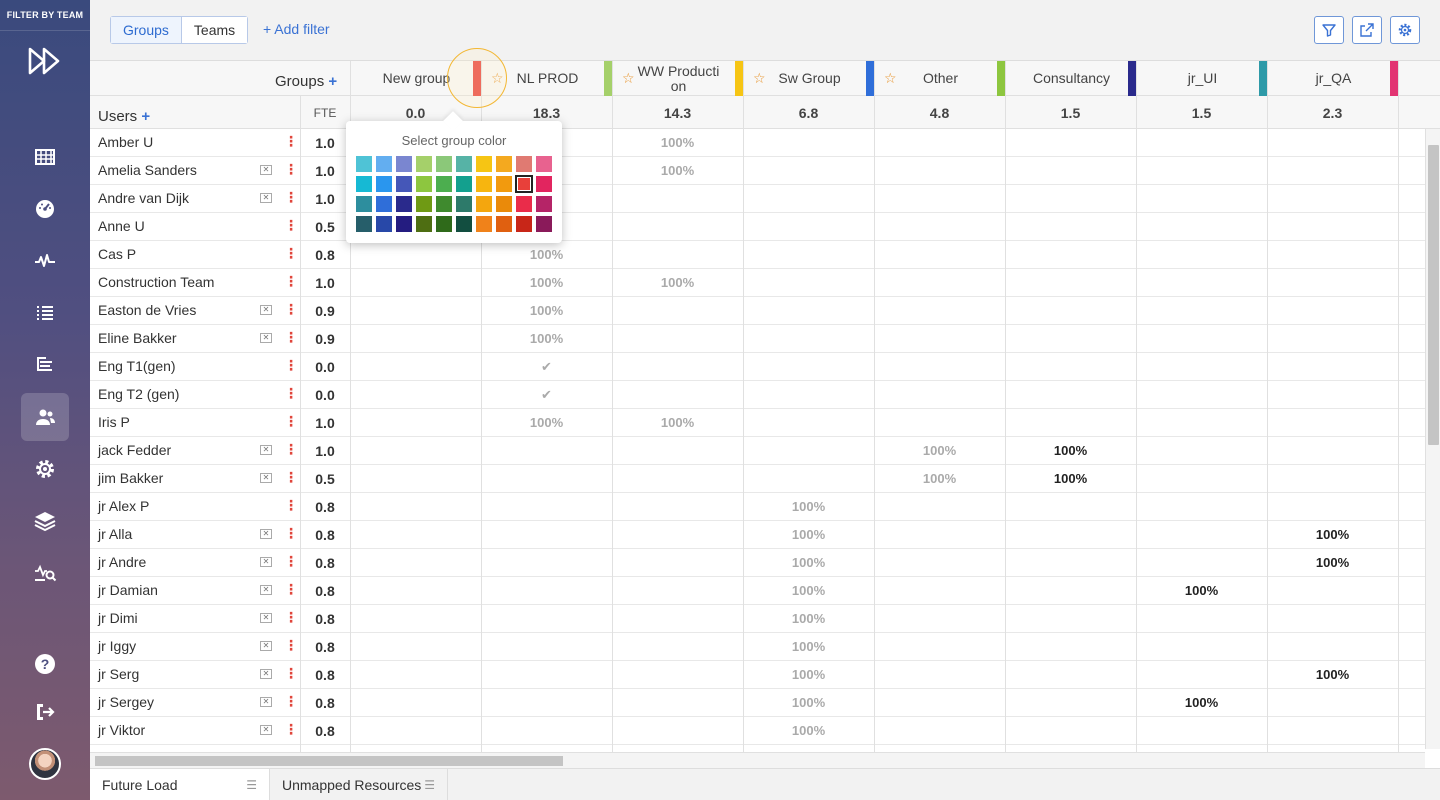 This screenshot has width=1440, height=800. What do you see at coordinates (118, 618) in the screenshot?
I see `user-name: jr Dimi` at bounding box center [118, 618].